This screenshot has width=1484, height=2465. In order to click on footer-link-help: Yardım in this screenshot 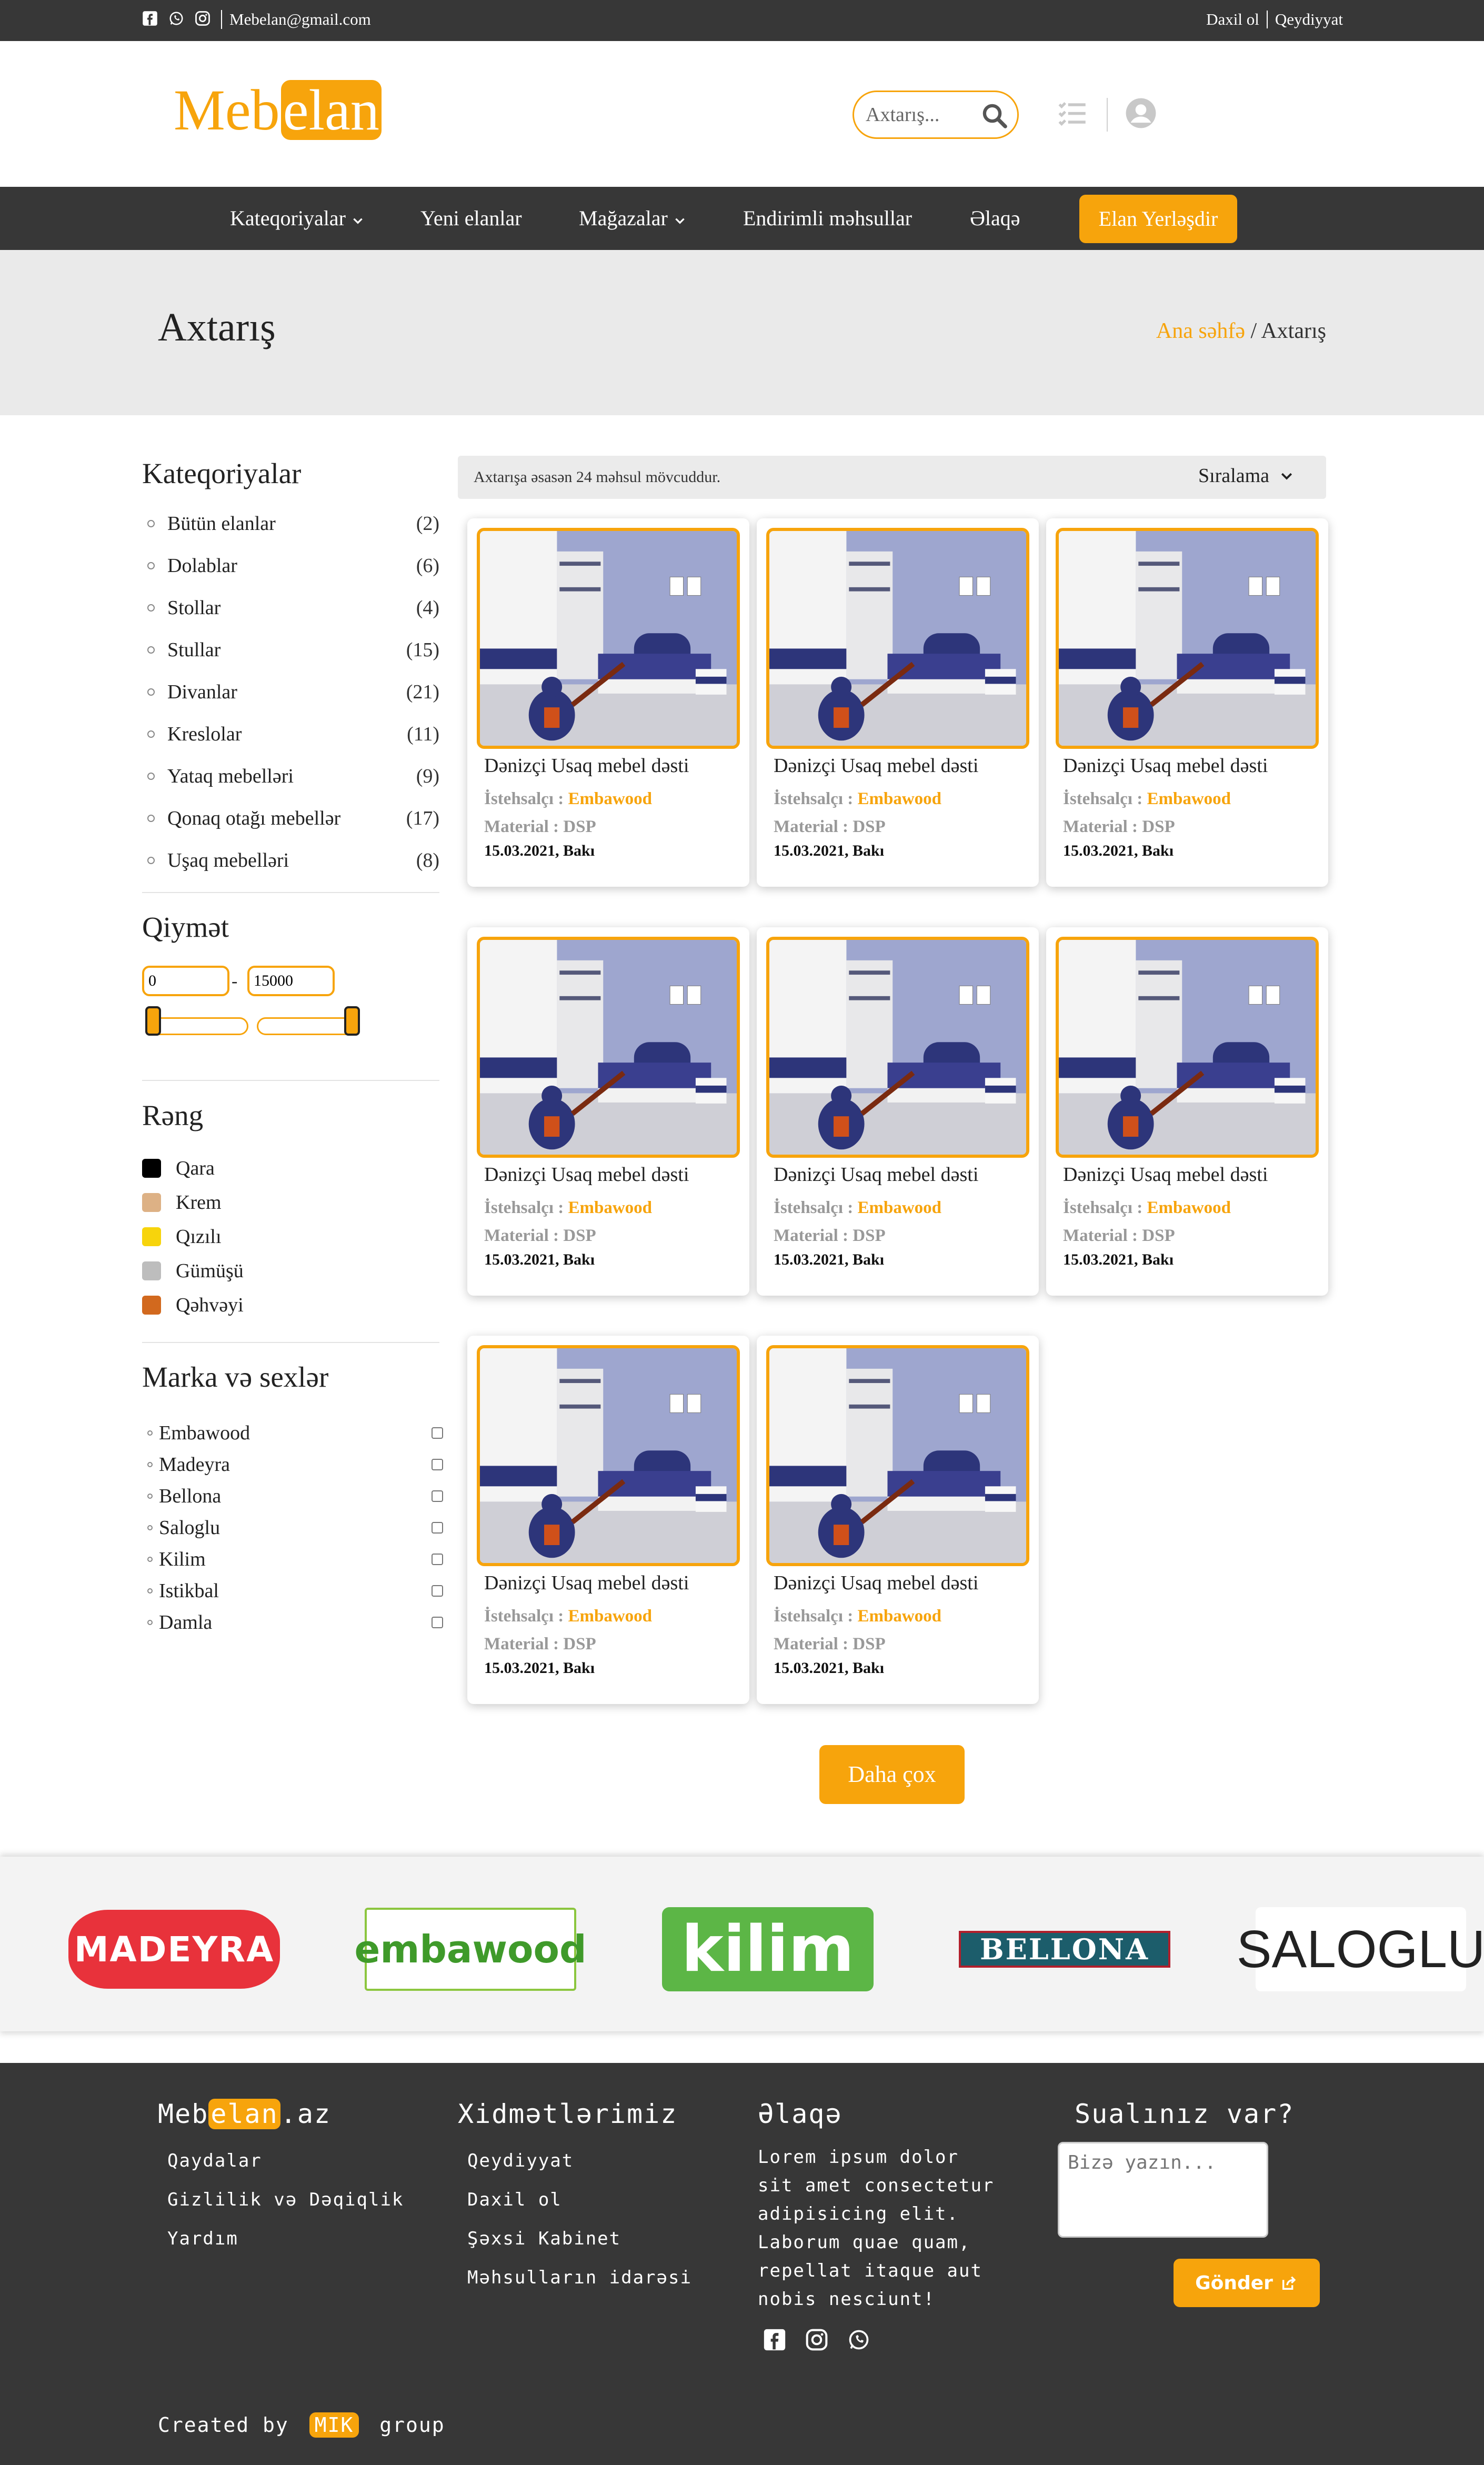, I will do `click(202, 2238)`.